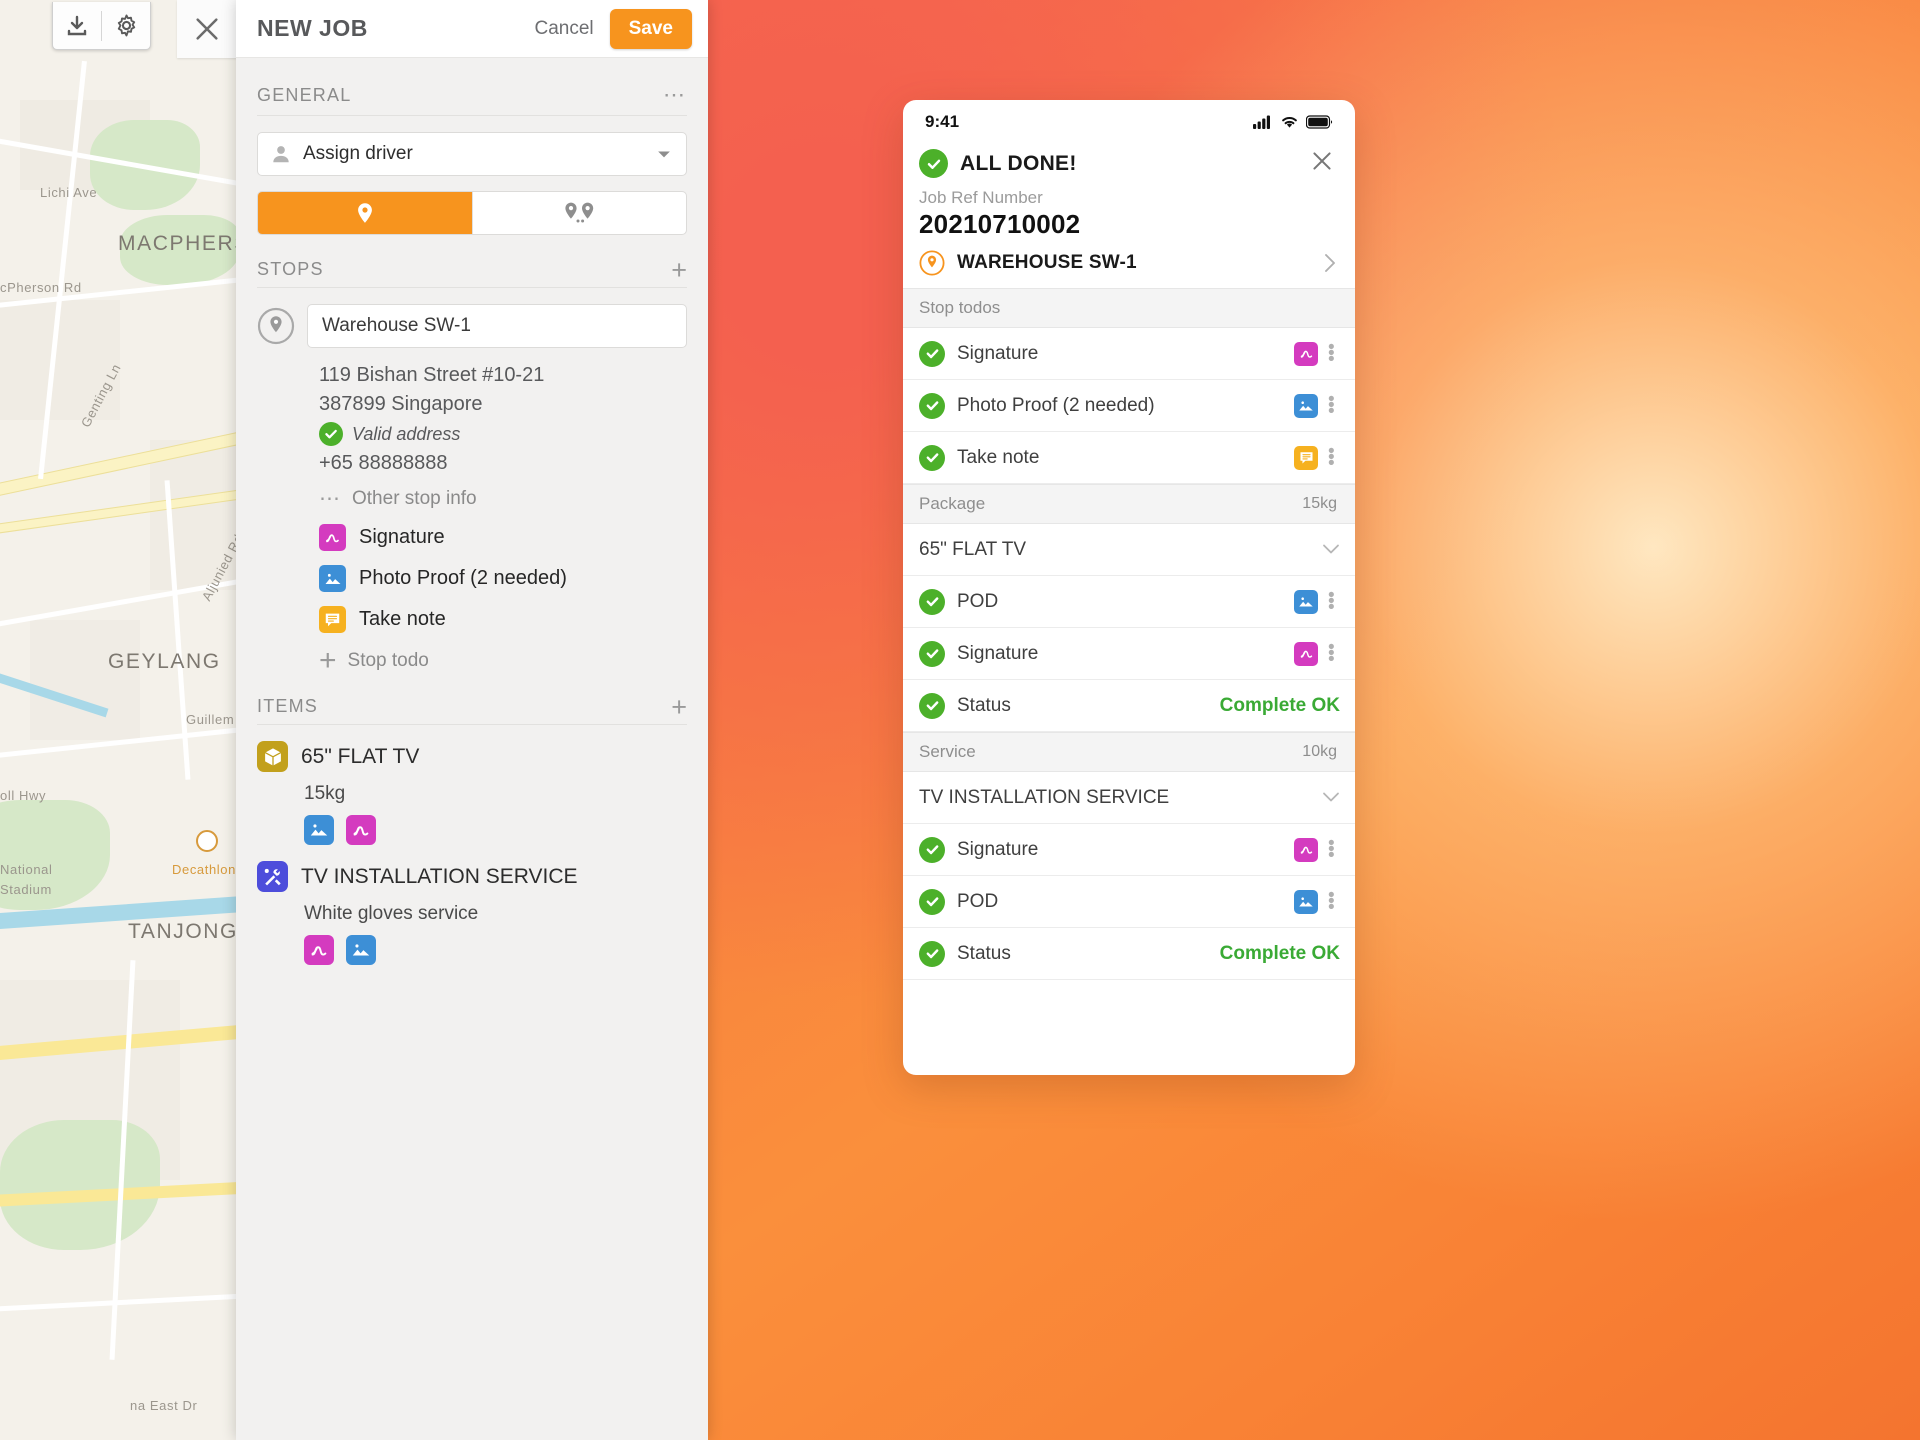 Image resolution: width=1920 pixels, height=1440 pixels. What do you see at coordinates (1319, 751) in the screenshot?
I see `group-weight: 10kg` at bounding box center [1319, 751].